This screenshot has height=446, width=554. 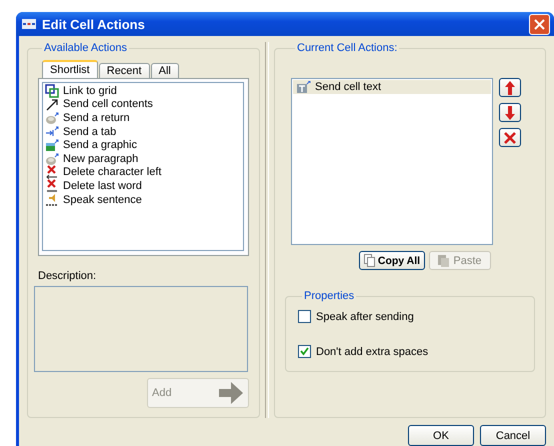 I want to click on dialog-button: Cancel, so click(x=513, y=435).